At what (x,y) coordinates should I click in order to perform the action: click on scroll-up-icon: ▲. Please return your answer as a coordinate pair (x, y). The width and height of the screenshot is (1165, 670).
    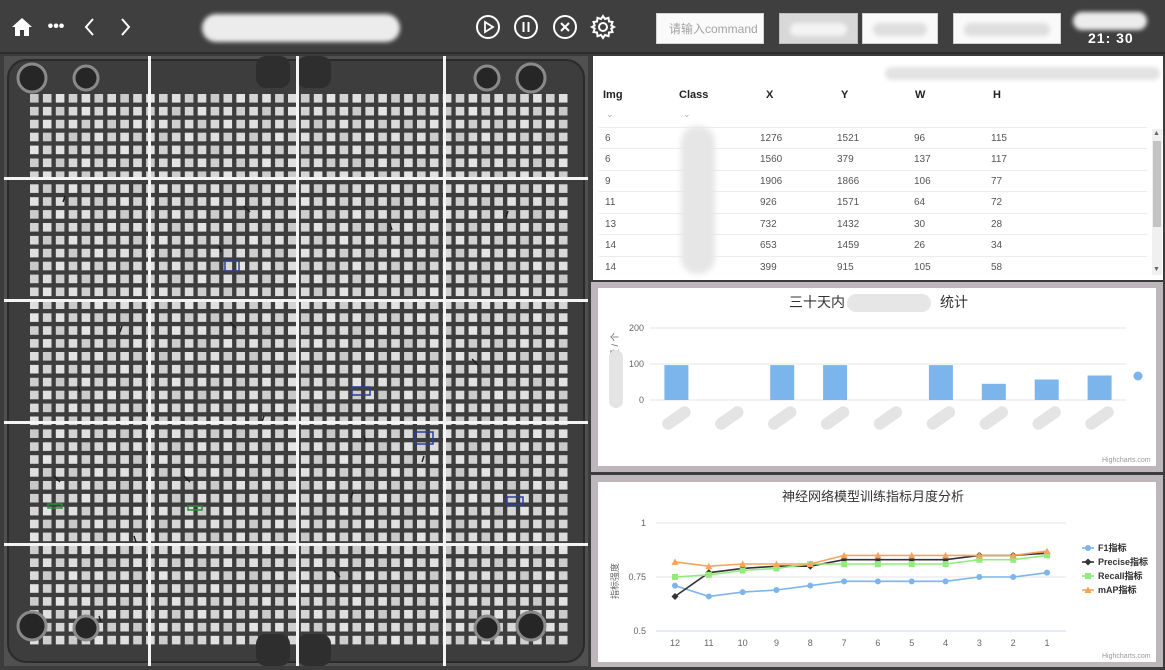
    Looking at the image, I should click on (1156, 133).